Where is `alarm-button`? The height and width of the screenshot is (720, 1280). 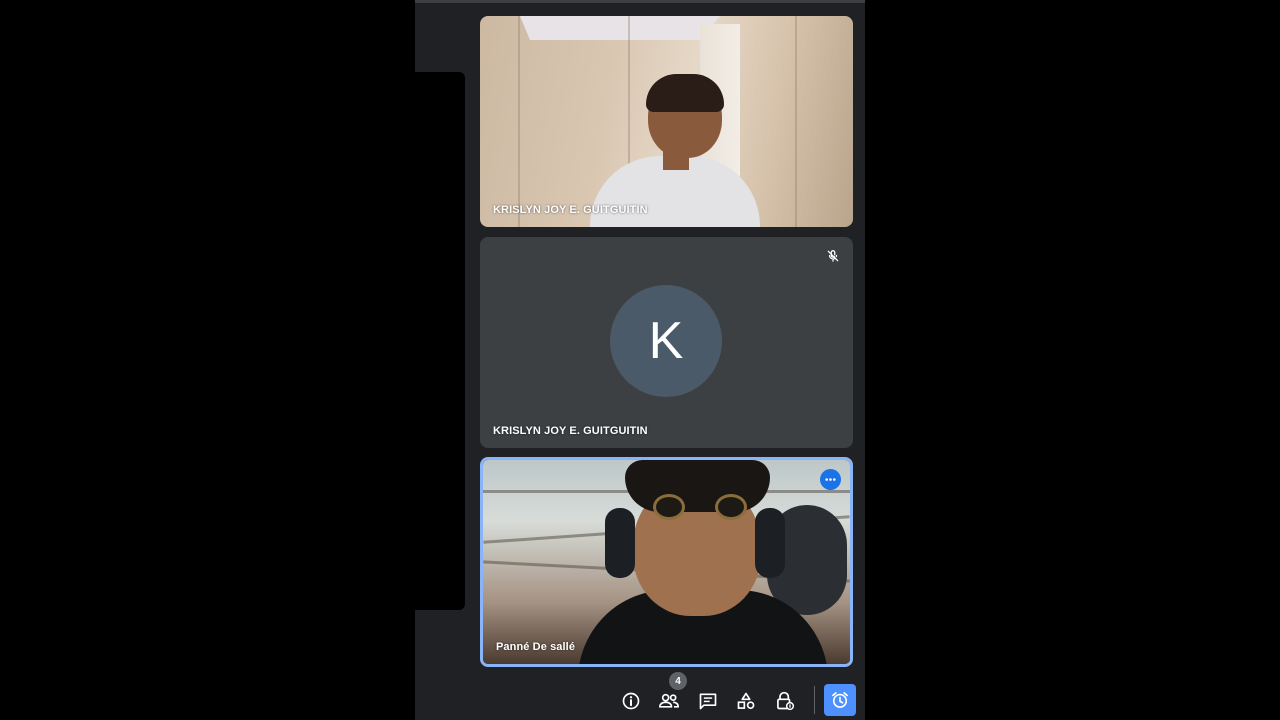
alarm-button is located at coordinates (840, 700).